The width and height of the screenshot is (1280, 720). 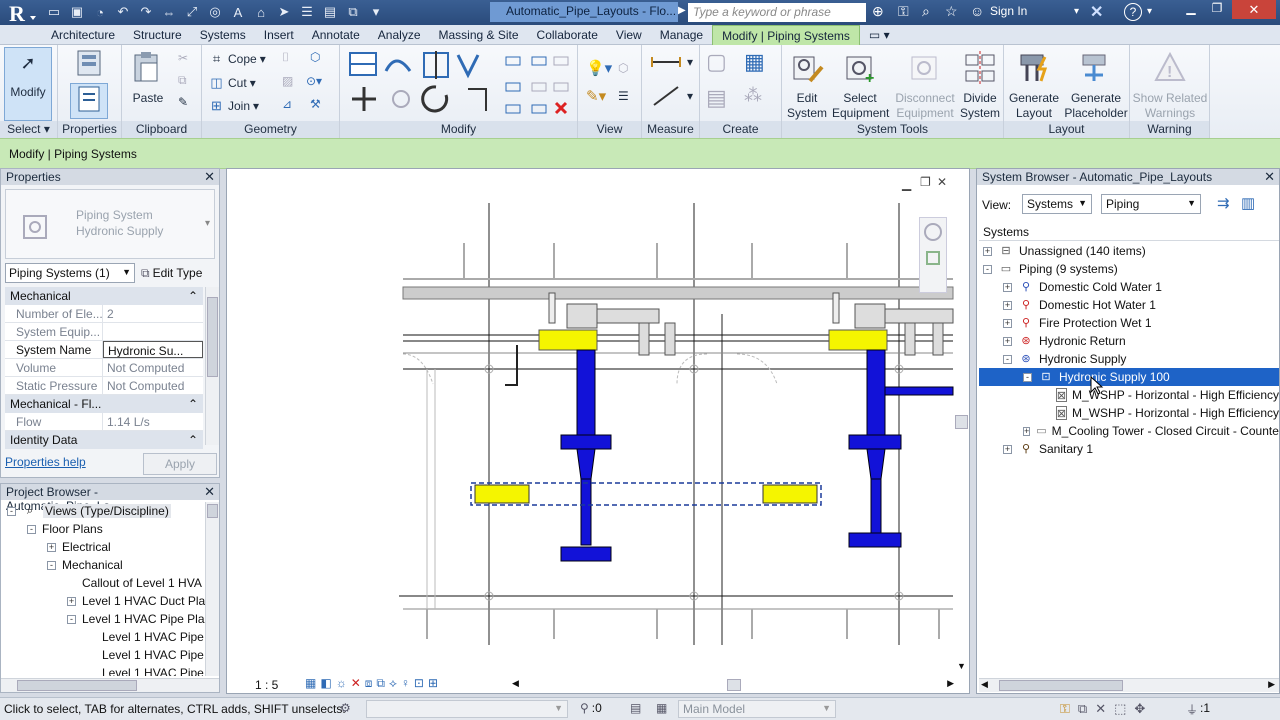 What do you see at coordinates (345, 708) in the screenshot?
I see `worksets-icon: ⚙` at bounding box center [345, 708].